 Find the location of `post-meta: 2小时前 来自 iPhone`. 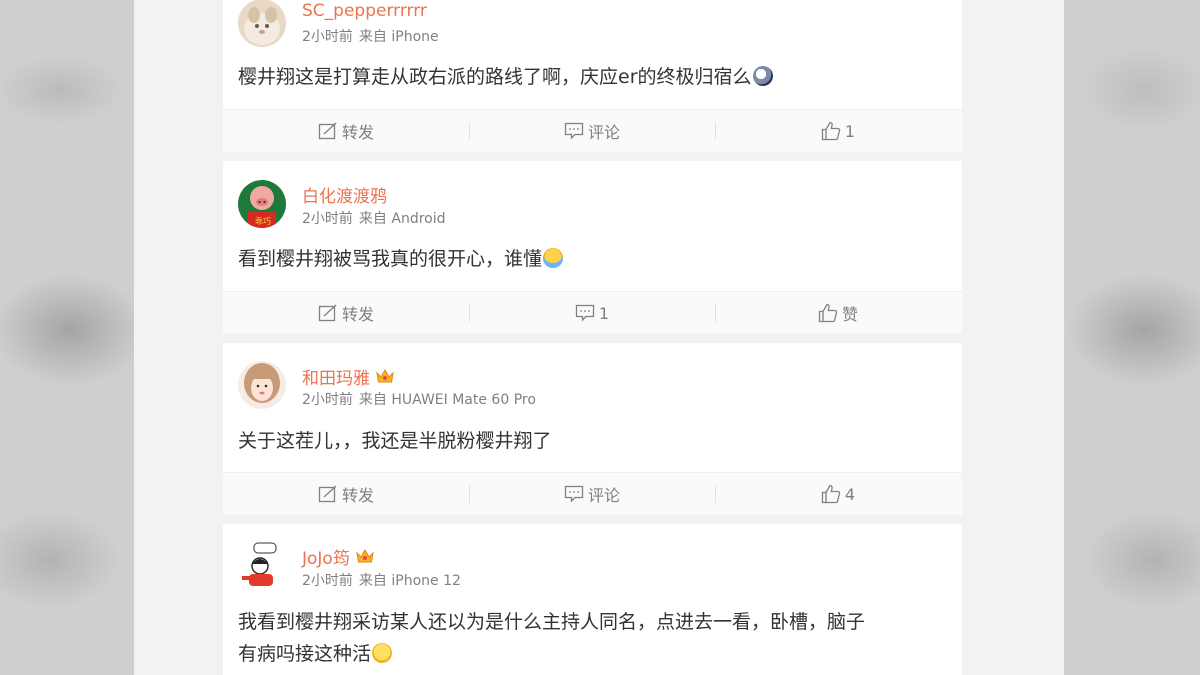

post-meta: 2小时前 来自 iPhone is located at coordinates (370, 36).